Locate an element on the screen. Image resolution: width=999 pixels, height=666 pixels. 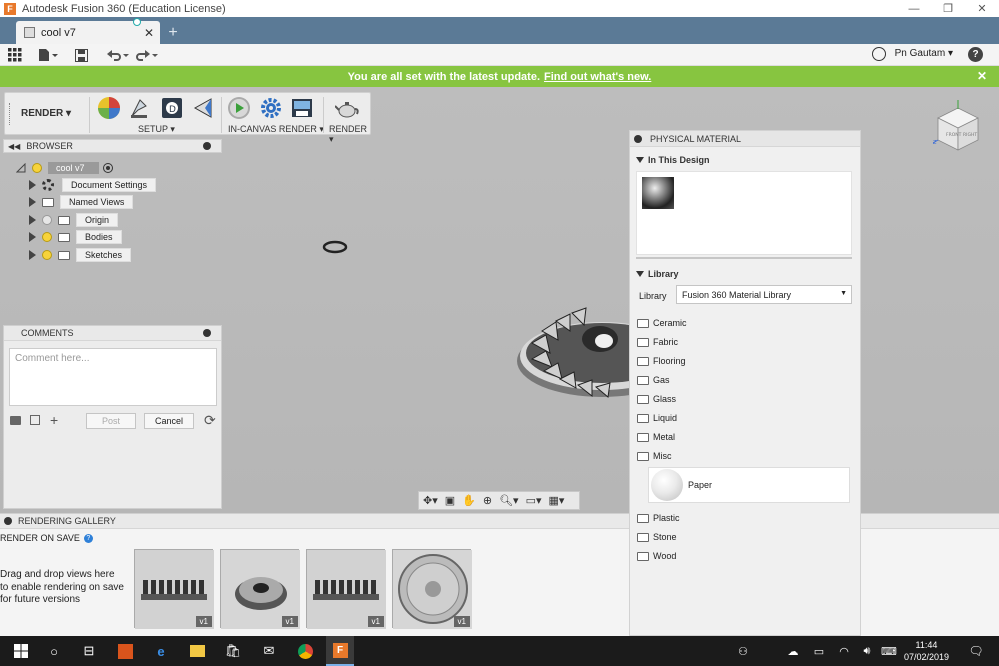
in-canvas-render-group-label: IN-CANVAS RENDER ▾ is located at coordinates (276, 129).